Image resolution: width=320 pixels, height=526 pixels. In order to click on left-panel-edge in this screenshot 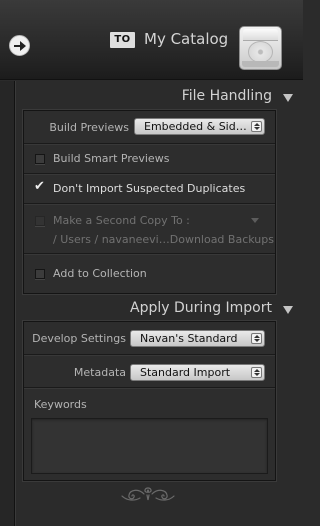, I will do `click(7, 303)`.